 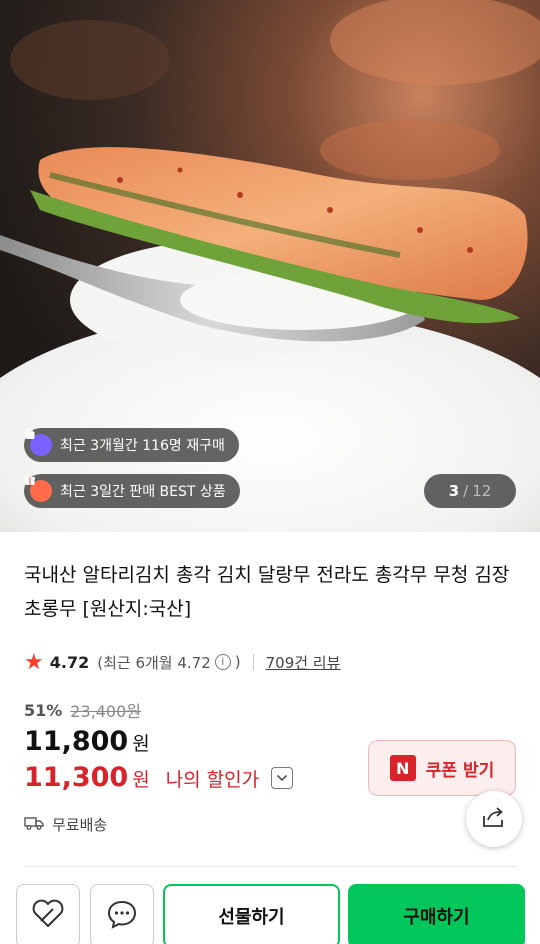 I want to click on heart-icon, so click(x=48, y=916).